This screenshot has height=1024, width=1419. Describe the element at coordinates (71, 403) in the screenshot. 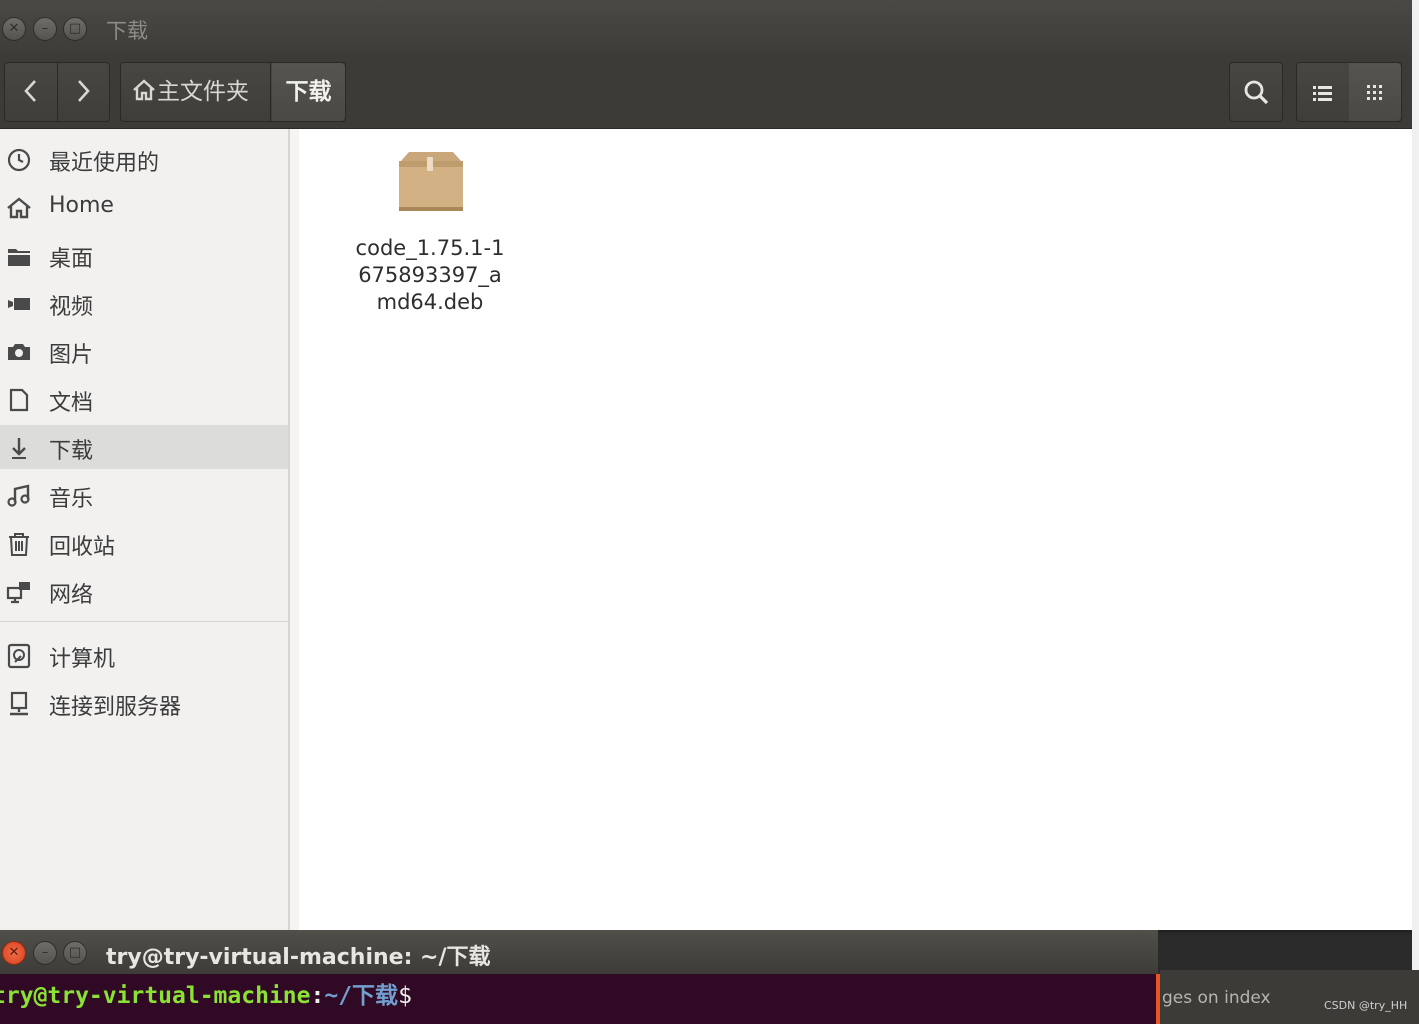

I see `sidebar-item-label: 文档` at that location.